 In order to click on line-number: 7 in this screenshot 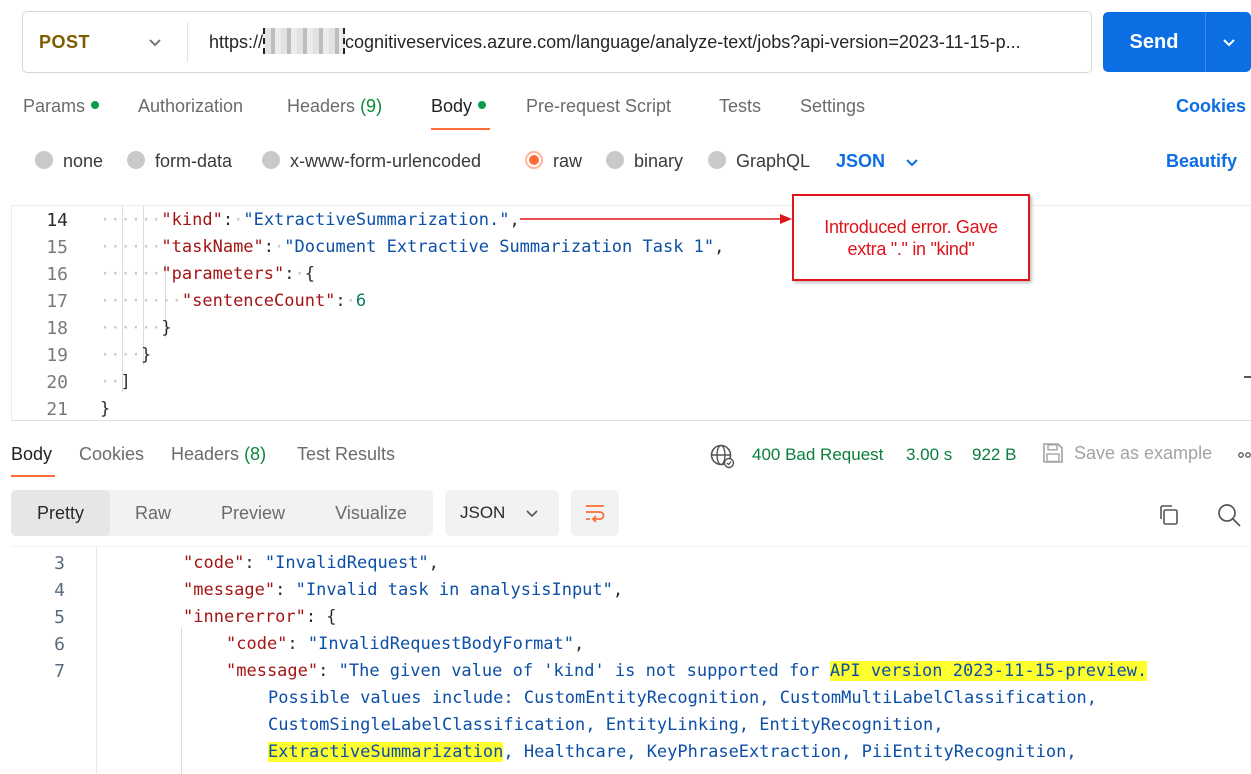, I will do `click(59, 671)`.